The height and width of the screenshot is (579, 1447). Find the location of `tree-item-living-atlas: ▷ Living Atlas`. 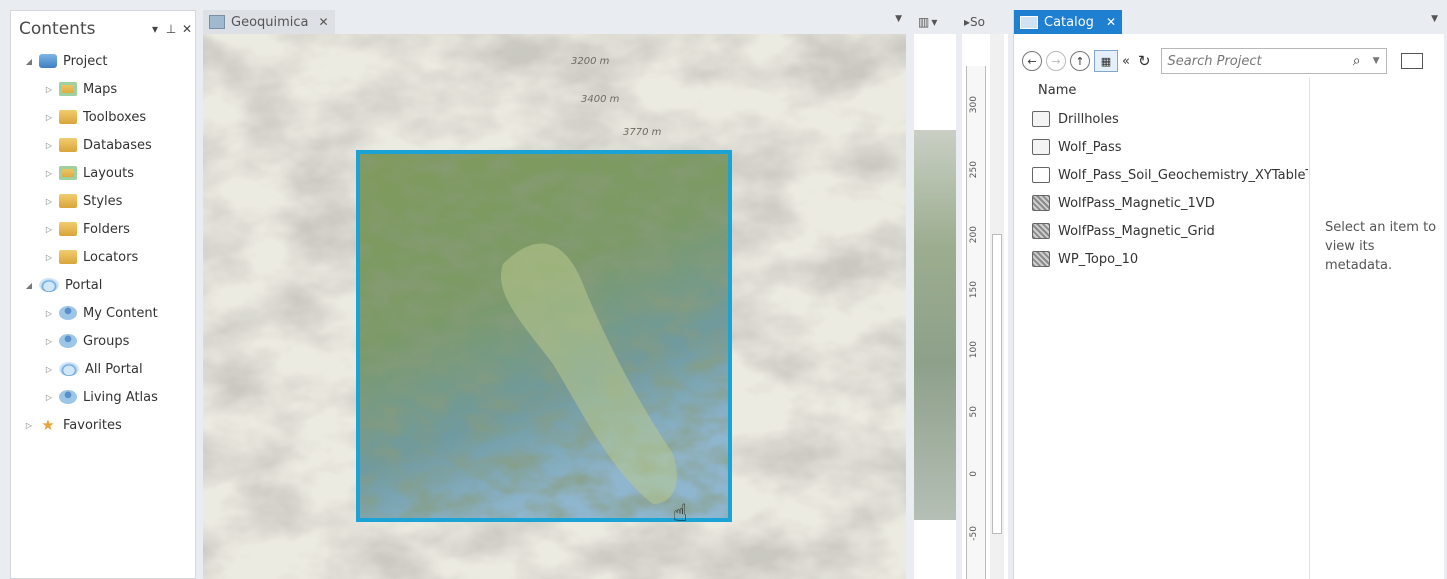

tree-item-living-atlas: ▷ Living Atlas is located at coordinates (103, 397).